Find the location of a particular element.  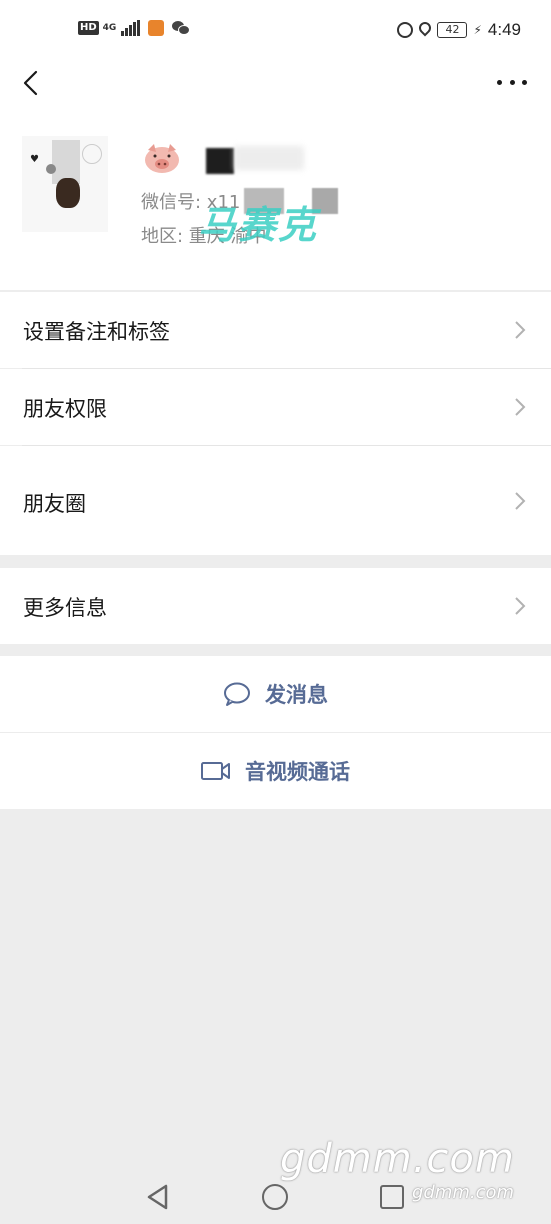

moments-label: 朋友圈 is located at coordinates (54, 504).